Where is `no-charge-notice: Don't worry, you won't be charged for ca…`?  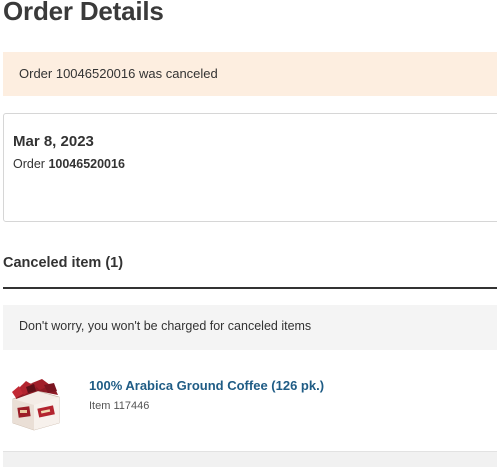 no-charge-notice: Don't worry, you won't be charged for ca… is located at coordinates (250, 327).